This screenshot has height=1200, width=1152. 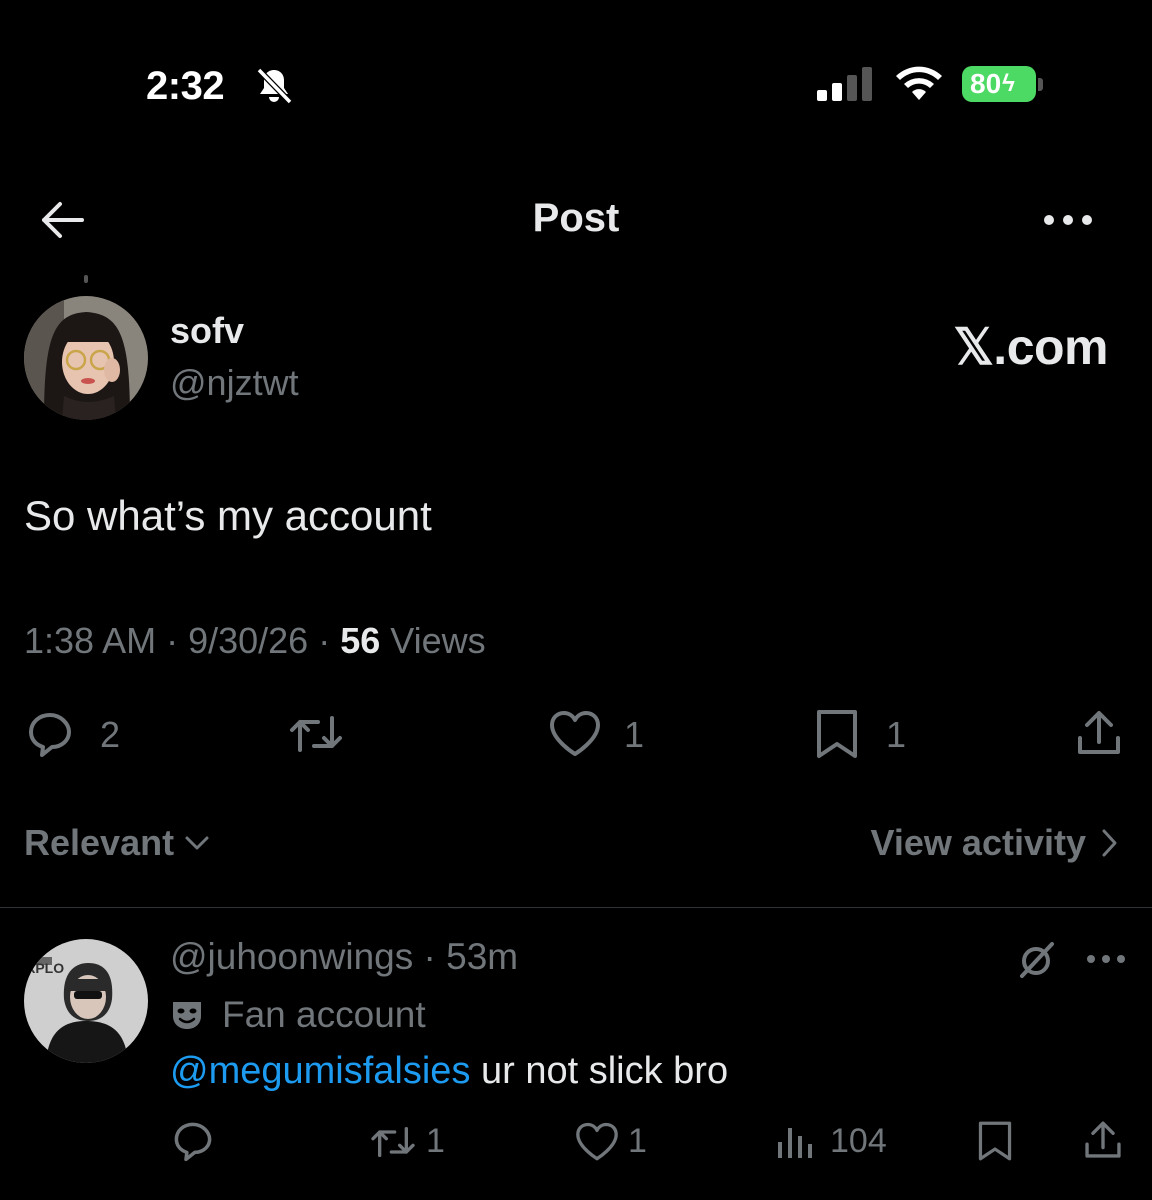 What do you see at coordinates (274, 86) in the screenshot?
I see `bell-slash-icon` at bounding box center [274, 86].